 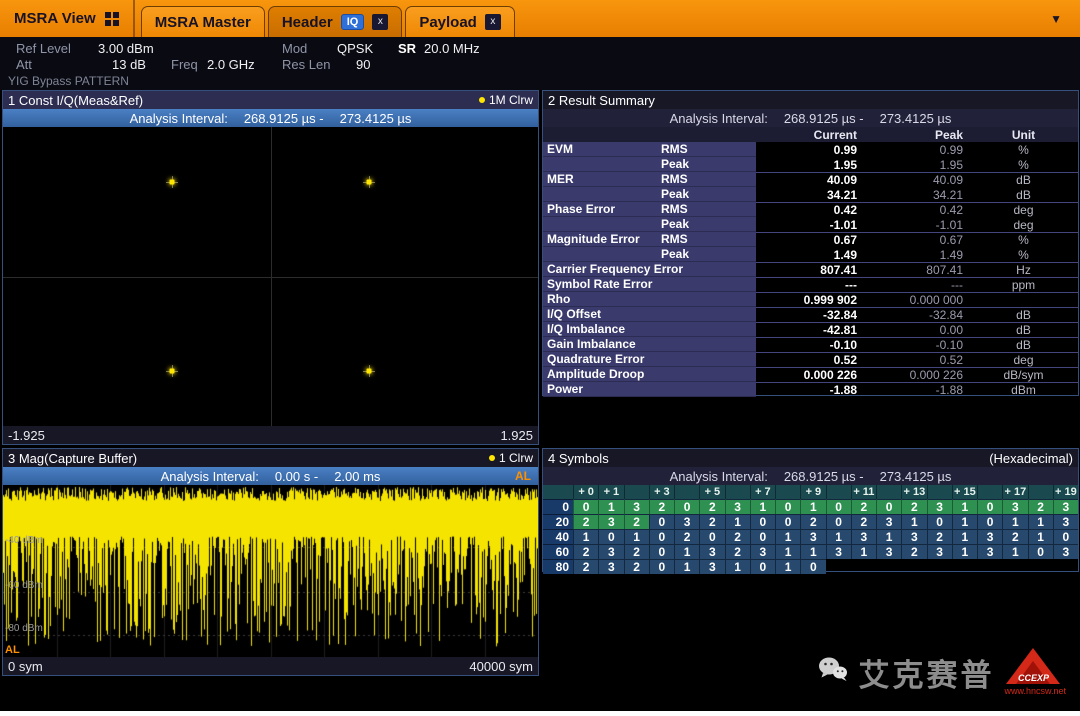 I want to click on result-row: Peak 34.21 34.21 dB, so click(x=810, y=194).